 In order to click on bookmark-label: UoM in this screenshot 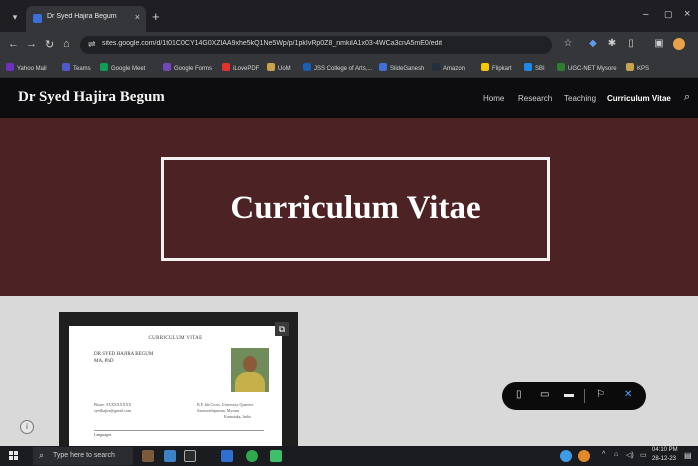, I will do `click(284, 69)`.